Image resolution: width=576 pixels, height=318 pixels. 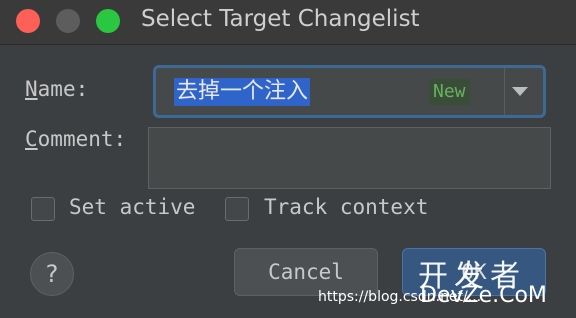 What do you see at coordinates (504, 91) in the screenshot?
I see `combobox-separator` at bounding box center [504, 91].